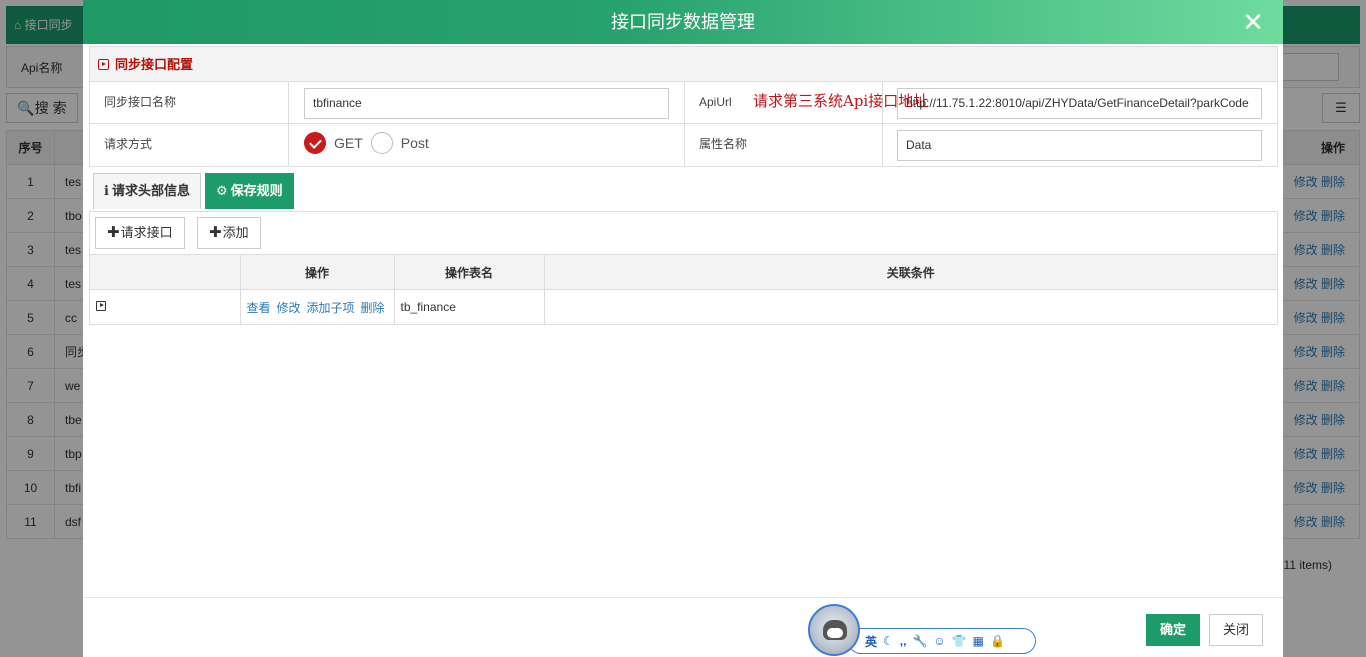  Describe the element at coordinates (806, 102) in the screenshot. I see `apiurl-label-cell: ApiUrl 请求第三系统Api接口地址` at that location.